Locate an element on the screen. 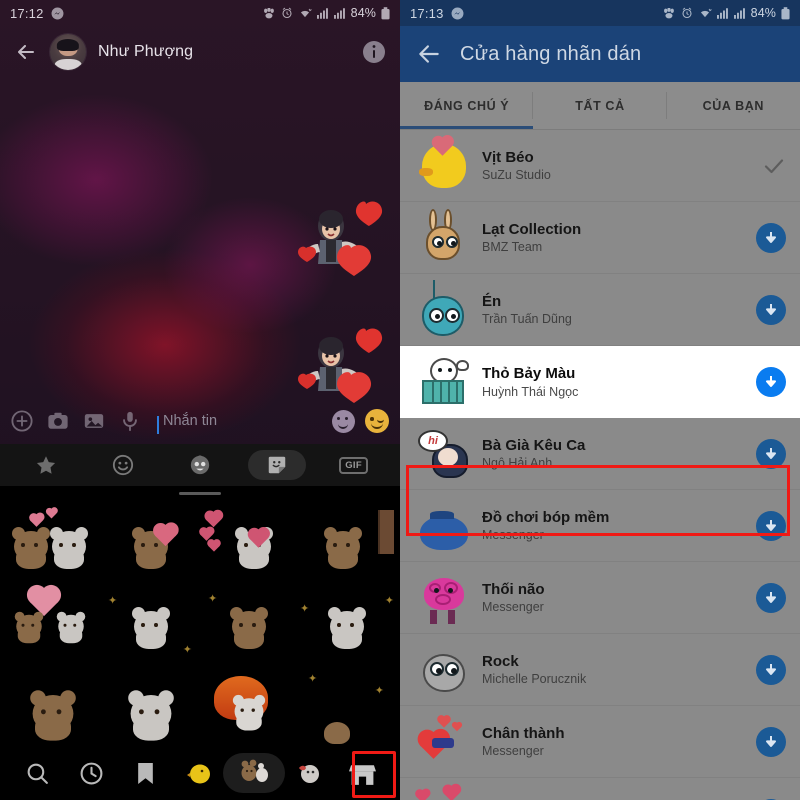 This screenshot has height=800, width=800. bookmark-icon is located at coordinates (146, 773).